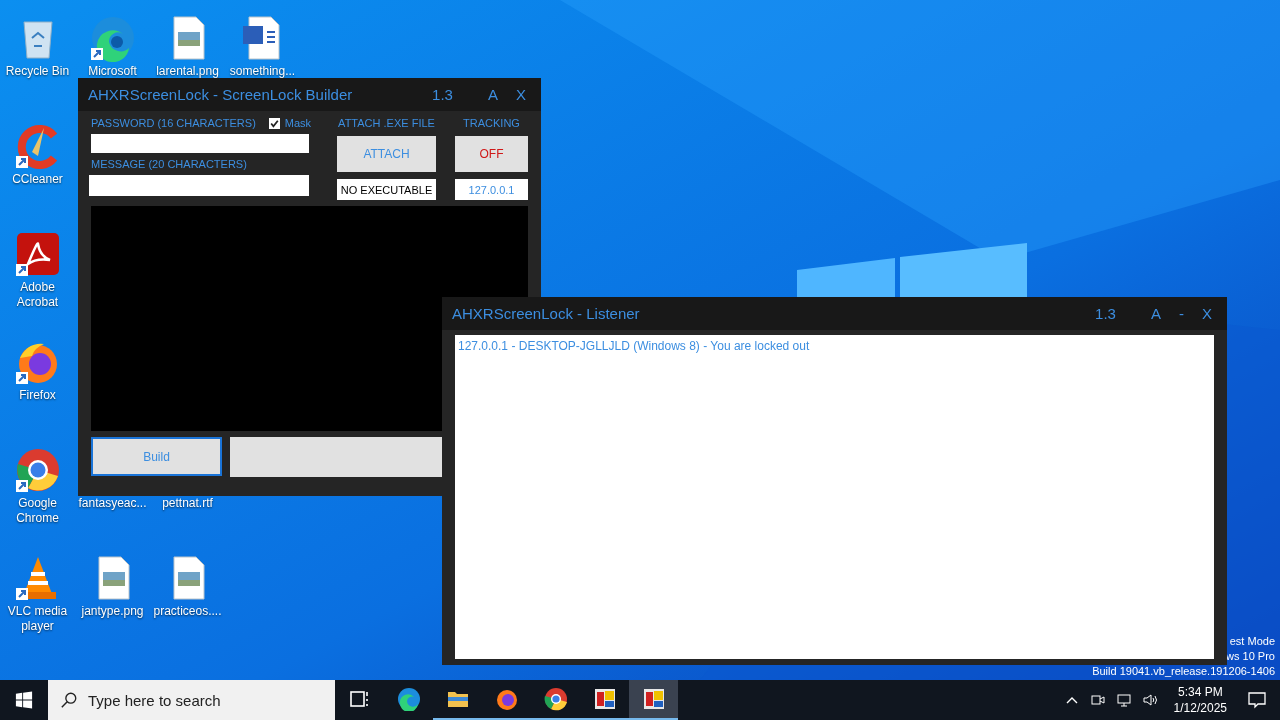 This screenshot has width=1280, height=720. Describe the element at coordinates (37, 395) in the screenshot. I see `icon-label: Firefox` at that location.